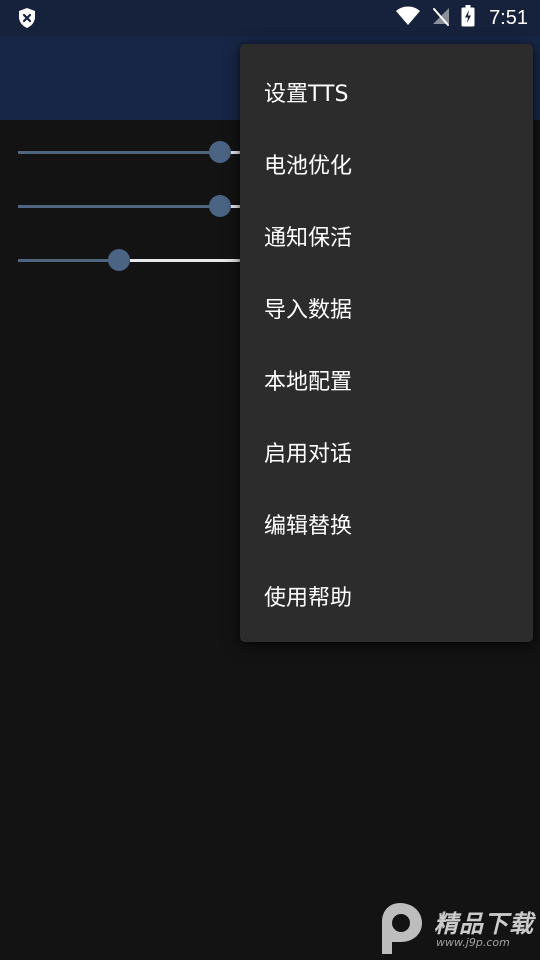 The image size is (540, 960). I want to click on status-bar: 7:51, so click(270, 18).